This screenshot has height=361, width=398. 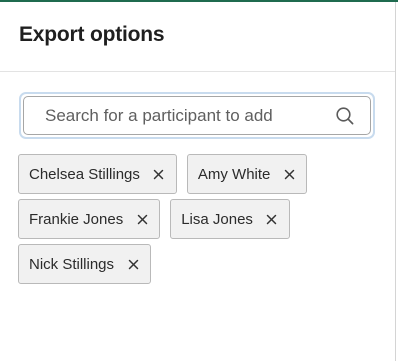 I want to click on search-box, so click(x=197, y=115).